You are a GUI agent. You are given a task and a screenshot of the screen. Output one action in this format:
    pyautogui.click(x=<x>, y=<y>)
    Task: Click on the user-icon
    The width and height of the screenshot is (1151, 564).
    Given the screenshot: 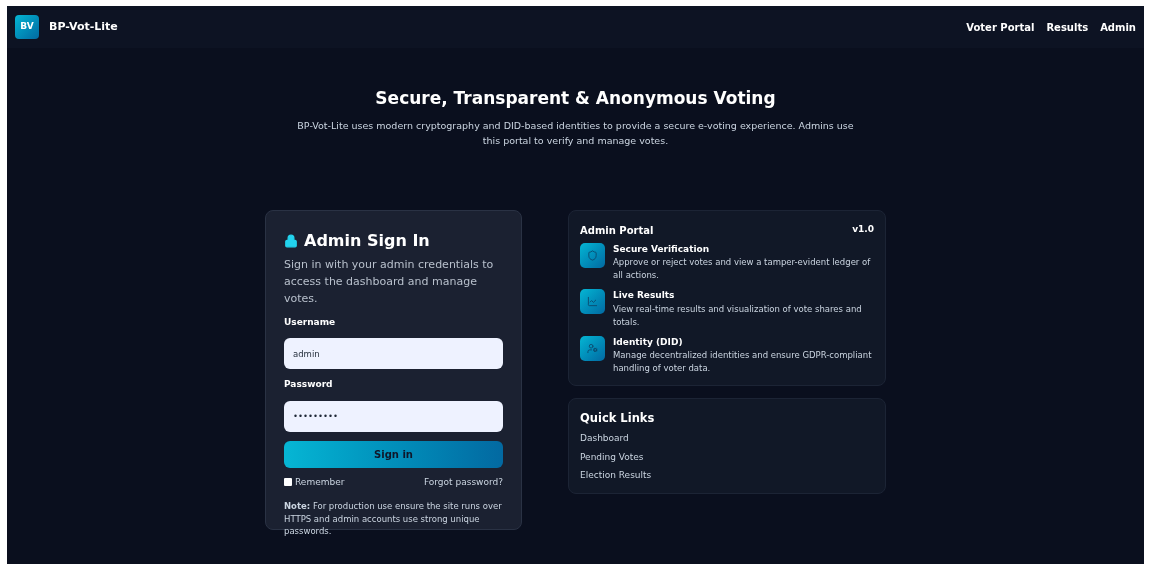 What is the action you would take?
    pyautogui.click(x=592, y=348)
    